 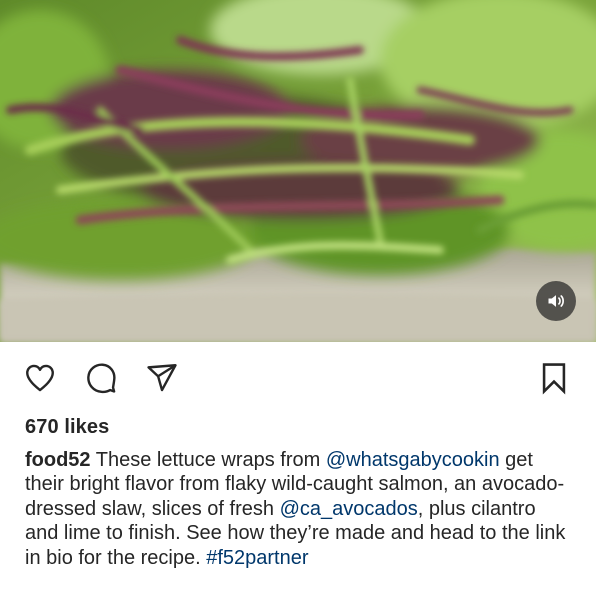 I want to click on share-button, so click(x=162, y=378).